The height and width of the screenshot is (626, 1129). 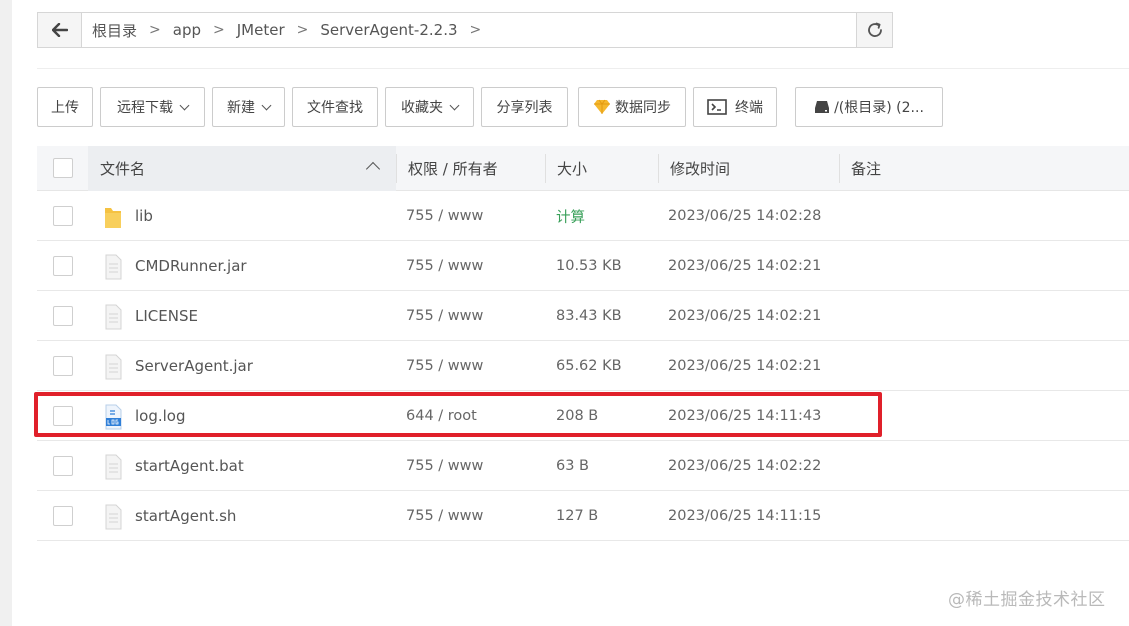 What do you see at coordinates (194, 366) in the screenshot?
I see `file-name: ServerAgent.jar` at bounding box center [194, 366].